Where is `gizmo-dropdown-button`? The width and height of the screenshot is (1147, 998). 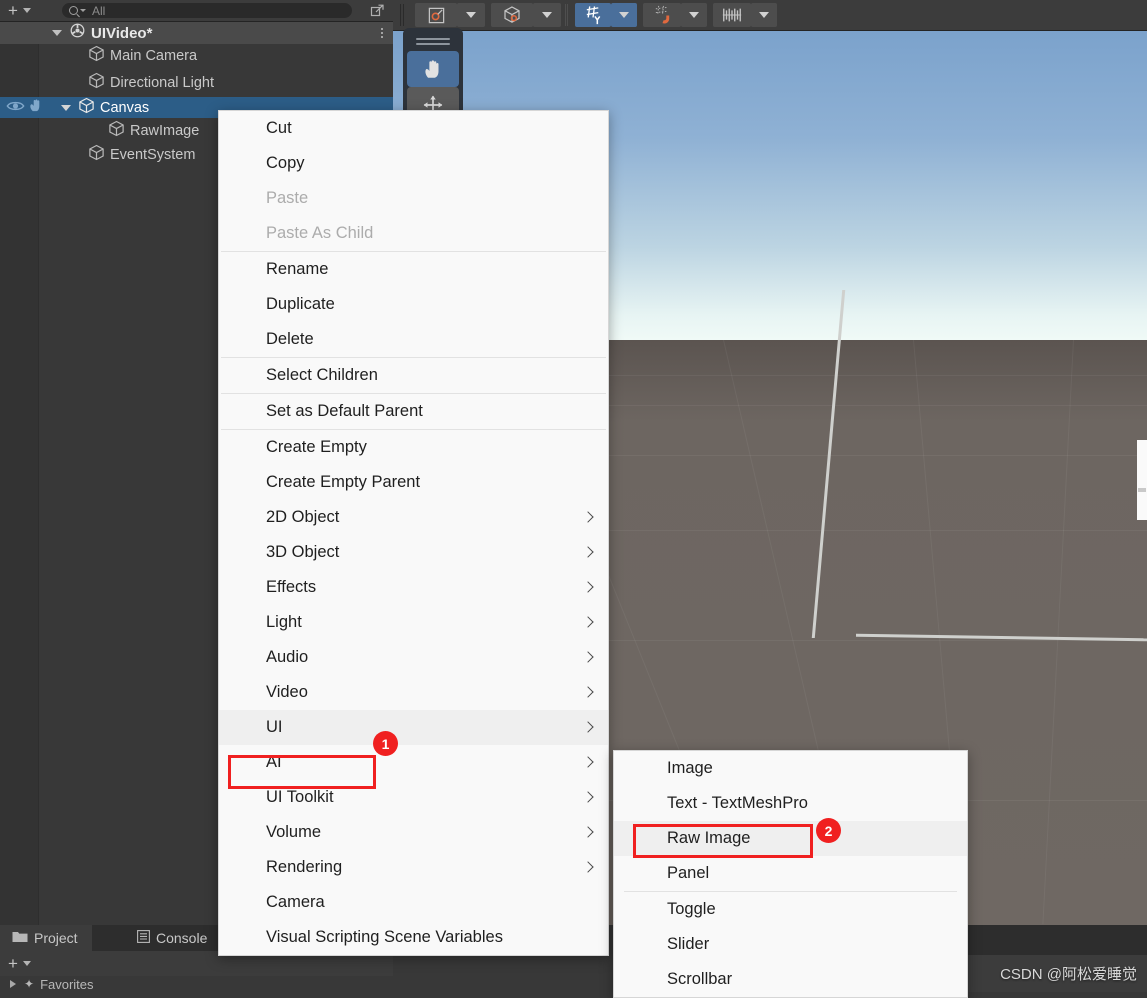
gizmo-dropdown-button is located at coordinates (471, 15).